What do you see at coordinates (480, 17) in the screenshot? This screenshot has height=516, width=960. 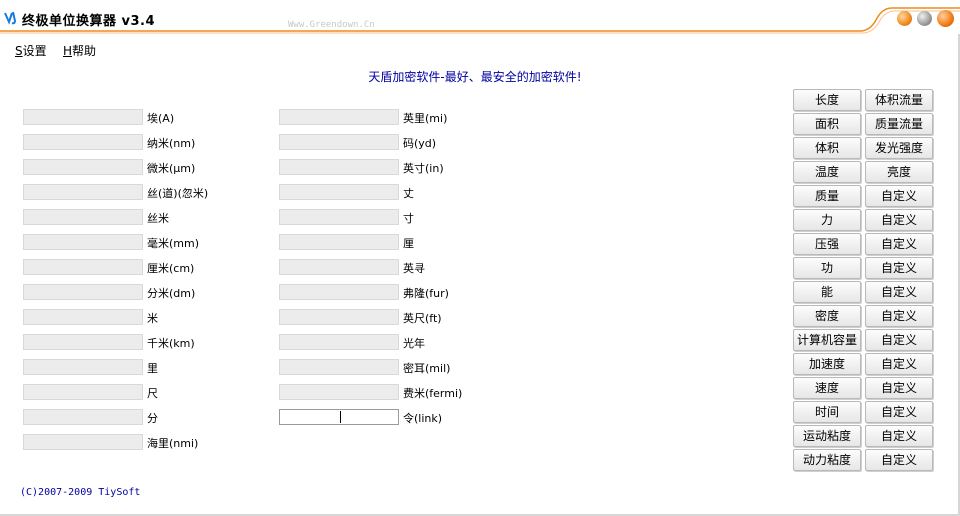 I see `title-bar: 终极单位换算器 v3.4 Www.Greendown.Cn` at bounding box center [480, 17].